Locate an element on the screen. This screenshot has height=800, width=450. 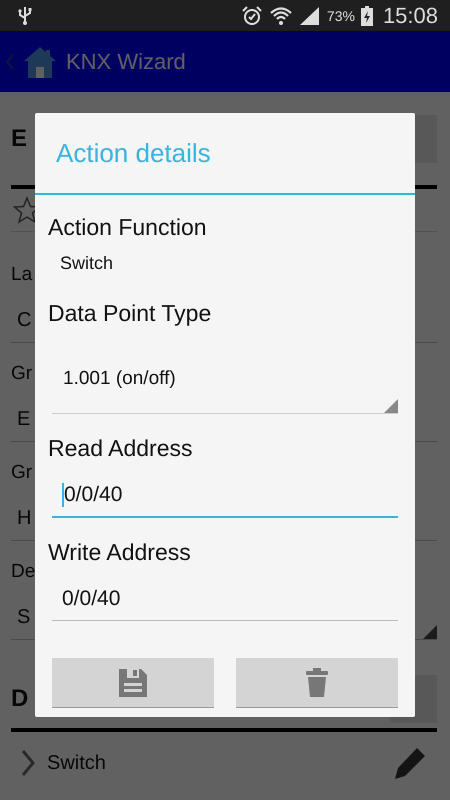
clock-time: 15:08 is located at coordinates (410, 15).